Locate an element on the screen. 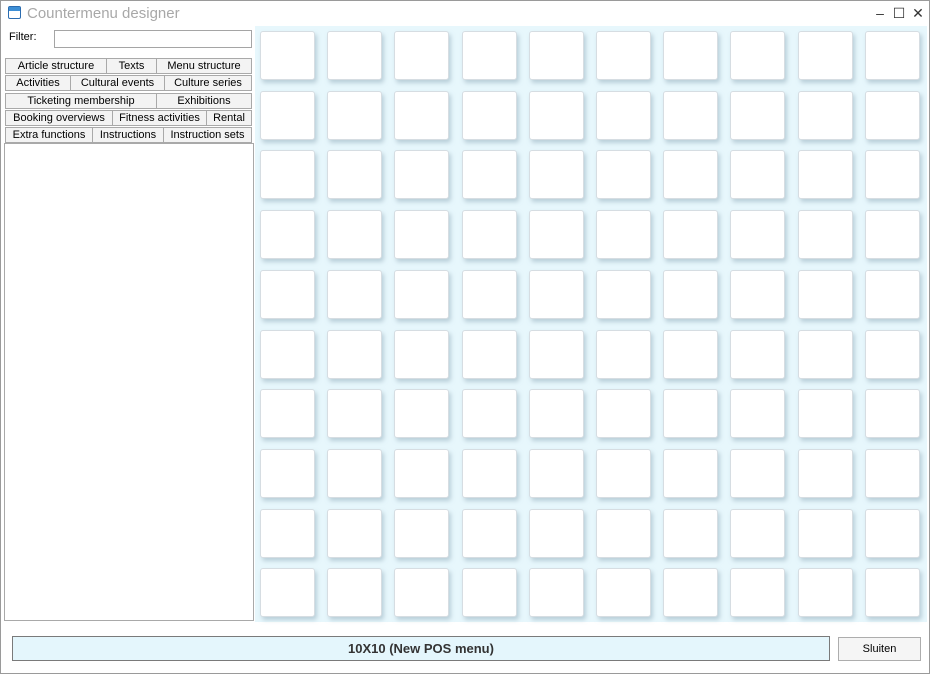 The height and width of the screenshot is (674, 930). tab-ticketing-membership: Ticketing membership is located at coordinates (80, 101).